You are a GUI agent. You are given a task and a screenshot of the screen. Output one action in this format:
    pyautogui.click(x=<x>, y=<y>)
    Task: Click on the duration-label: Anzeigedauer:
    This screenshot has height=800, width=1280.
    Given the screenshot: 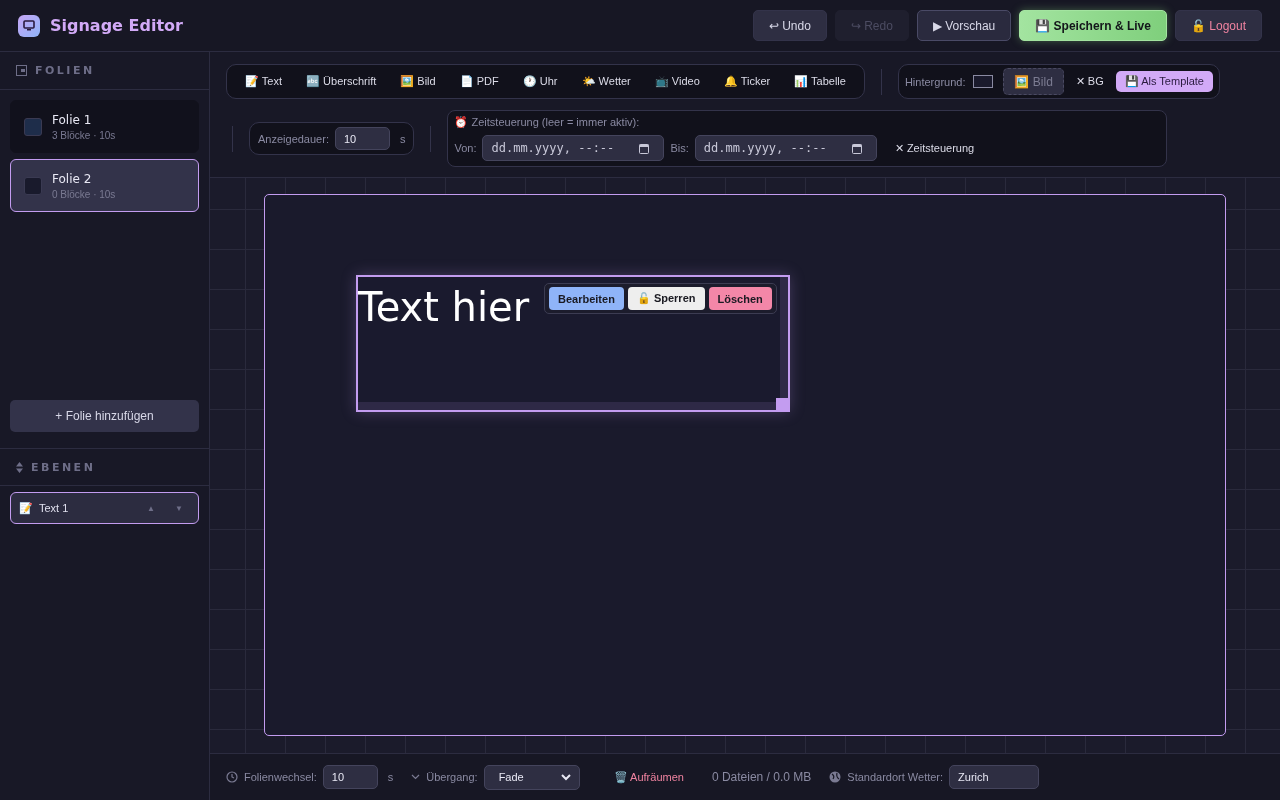 What is the action you would take?
    pyautogui.click(x=293, y=138)
    